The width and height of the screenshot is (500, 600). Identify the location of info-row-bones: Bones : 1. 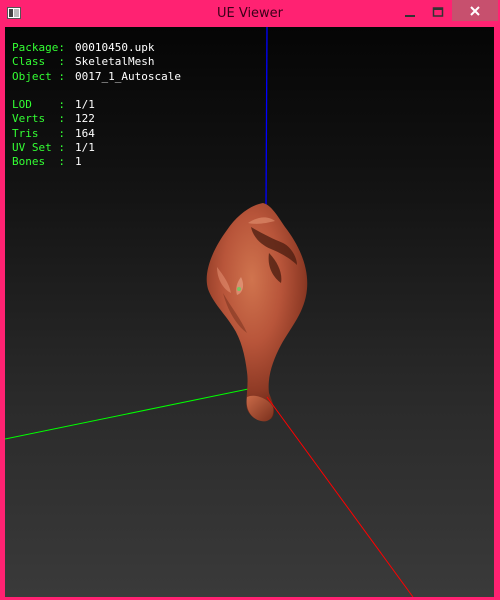
(96, 162).